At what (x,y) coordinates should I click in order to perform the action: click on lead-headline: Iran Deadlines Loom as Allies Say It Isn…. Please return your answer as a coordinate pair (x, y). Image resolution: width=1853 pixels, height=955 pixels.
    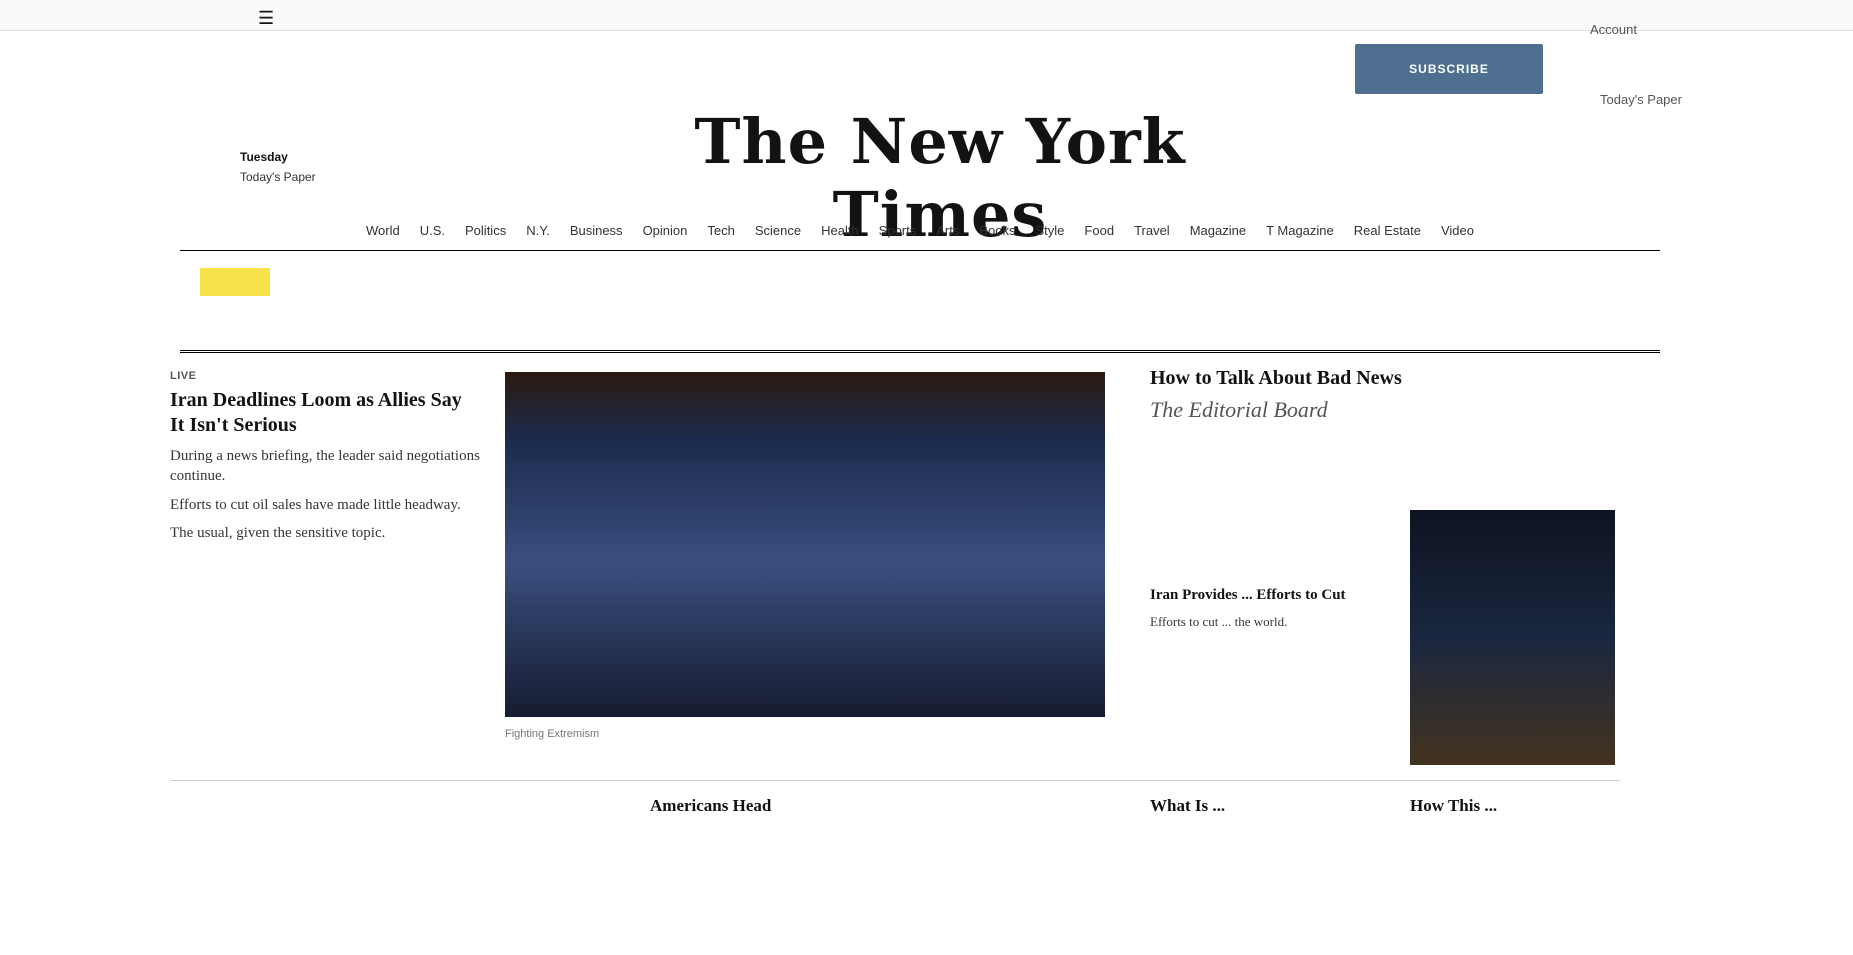
    Looking at the image, I should click on (325, 413).